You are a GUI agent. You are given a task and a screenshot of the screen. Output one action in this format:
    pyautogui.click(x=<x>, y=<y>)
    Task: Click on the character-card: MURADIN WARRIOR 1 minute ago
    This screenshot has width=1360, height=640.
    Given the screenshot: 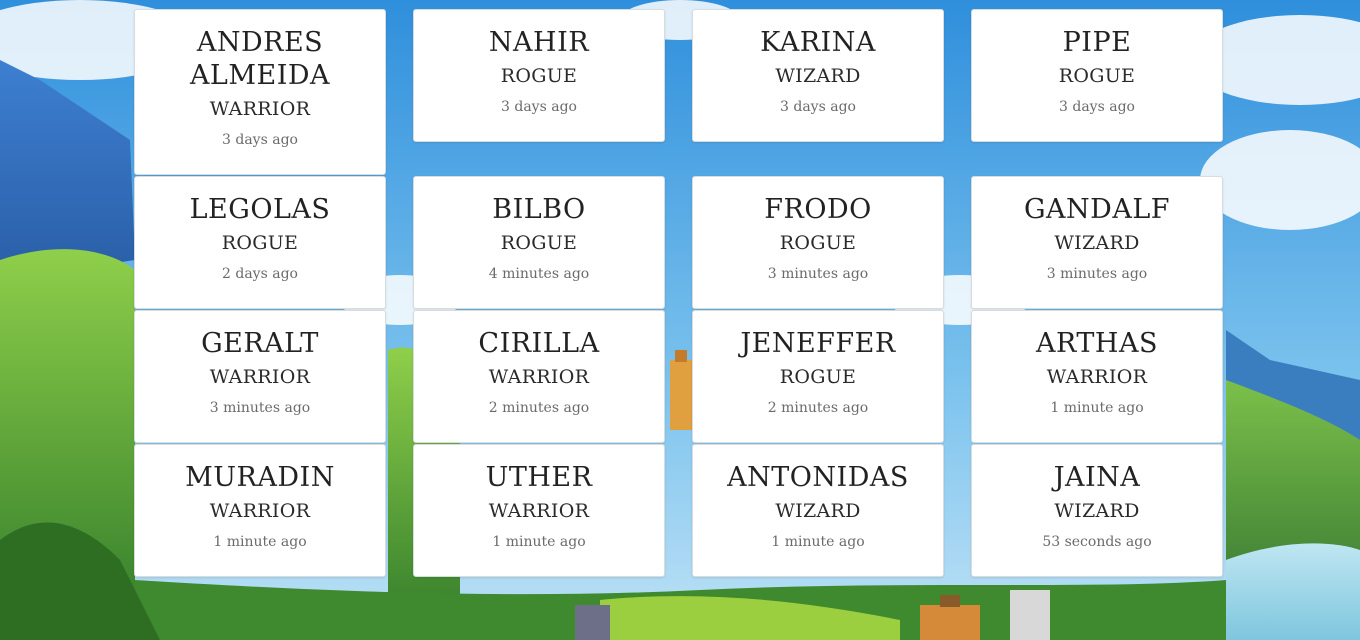 What is the action you would take?
    pyautogui.click(x=260, y=510)
    